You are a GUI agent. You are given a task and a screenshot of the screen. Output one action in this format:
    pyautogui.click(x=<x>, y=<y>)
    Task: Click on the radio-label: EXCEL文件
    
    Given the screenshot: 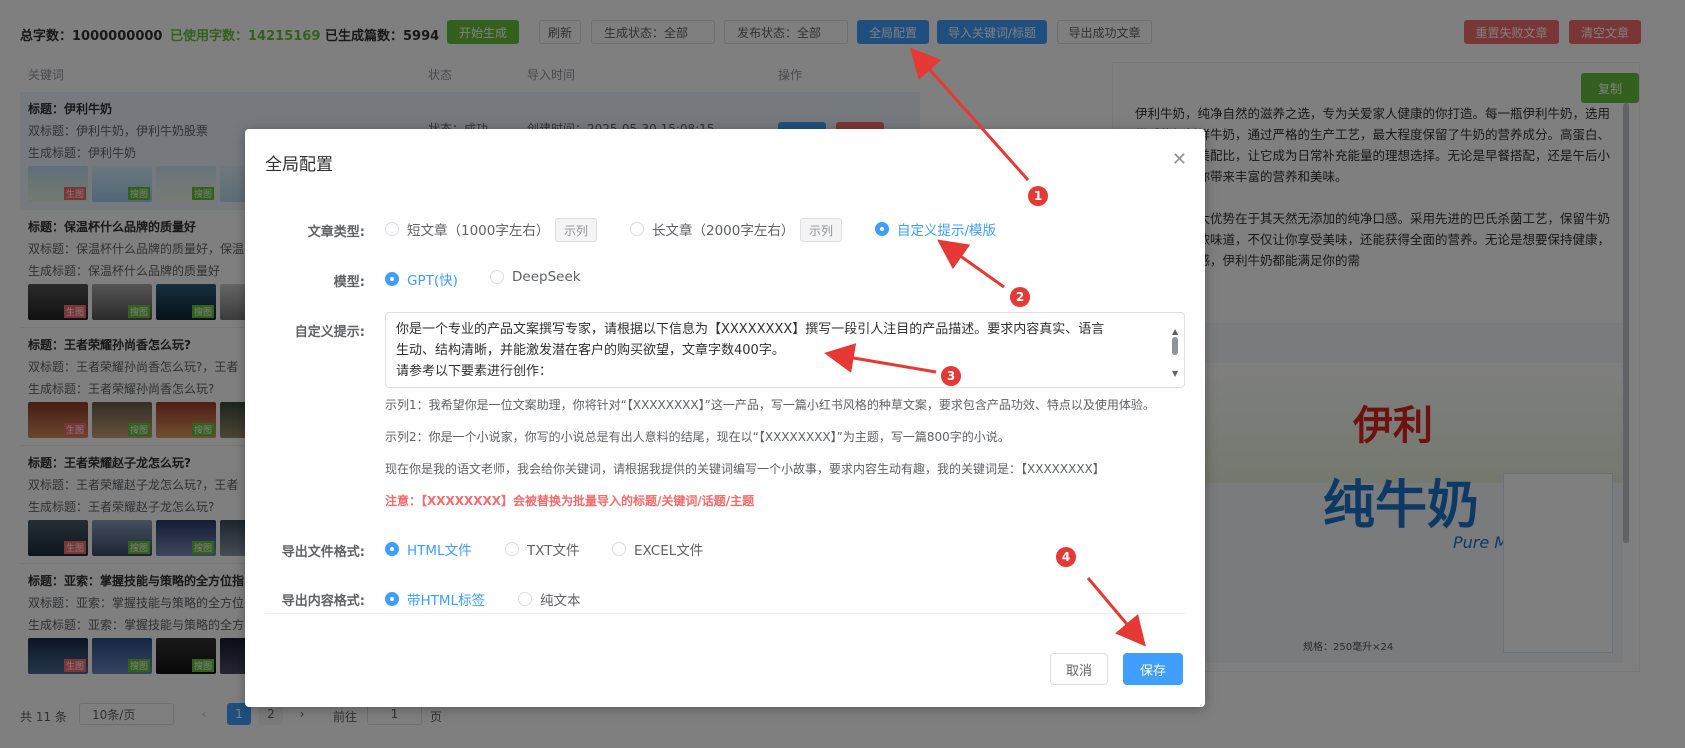 What is the action you would take?
    pyautogui.click(x=669, y=551)
    